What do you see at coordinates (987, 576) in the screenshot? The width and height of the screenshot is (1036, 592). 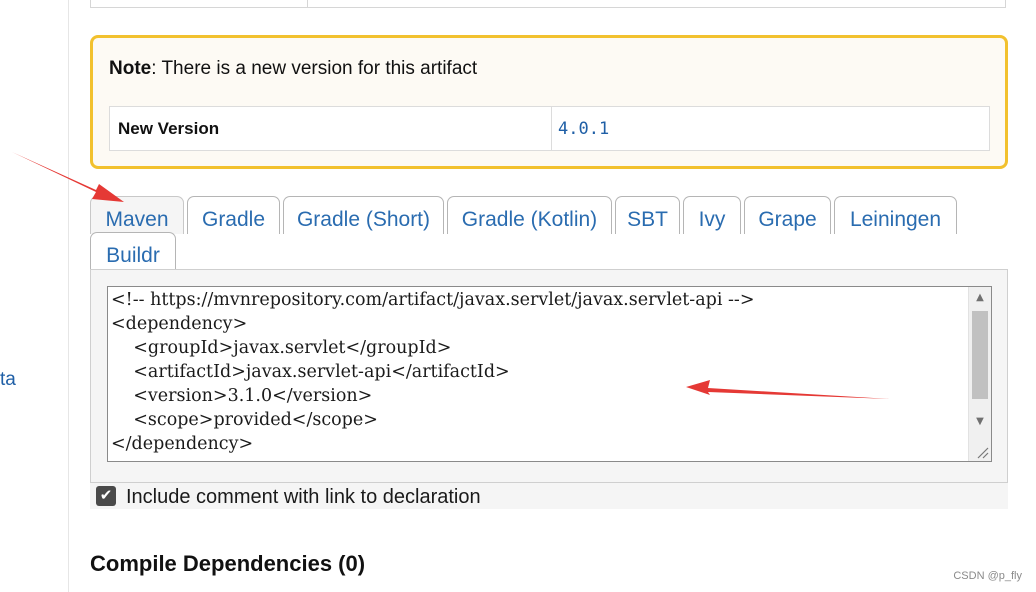 I see `watermark: CSDN @p_fly` at bounding box center [987, 576].